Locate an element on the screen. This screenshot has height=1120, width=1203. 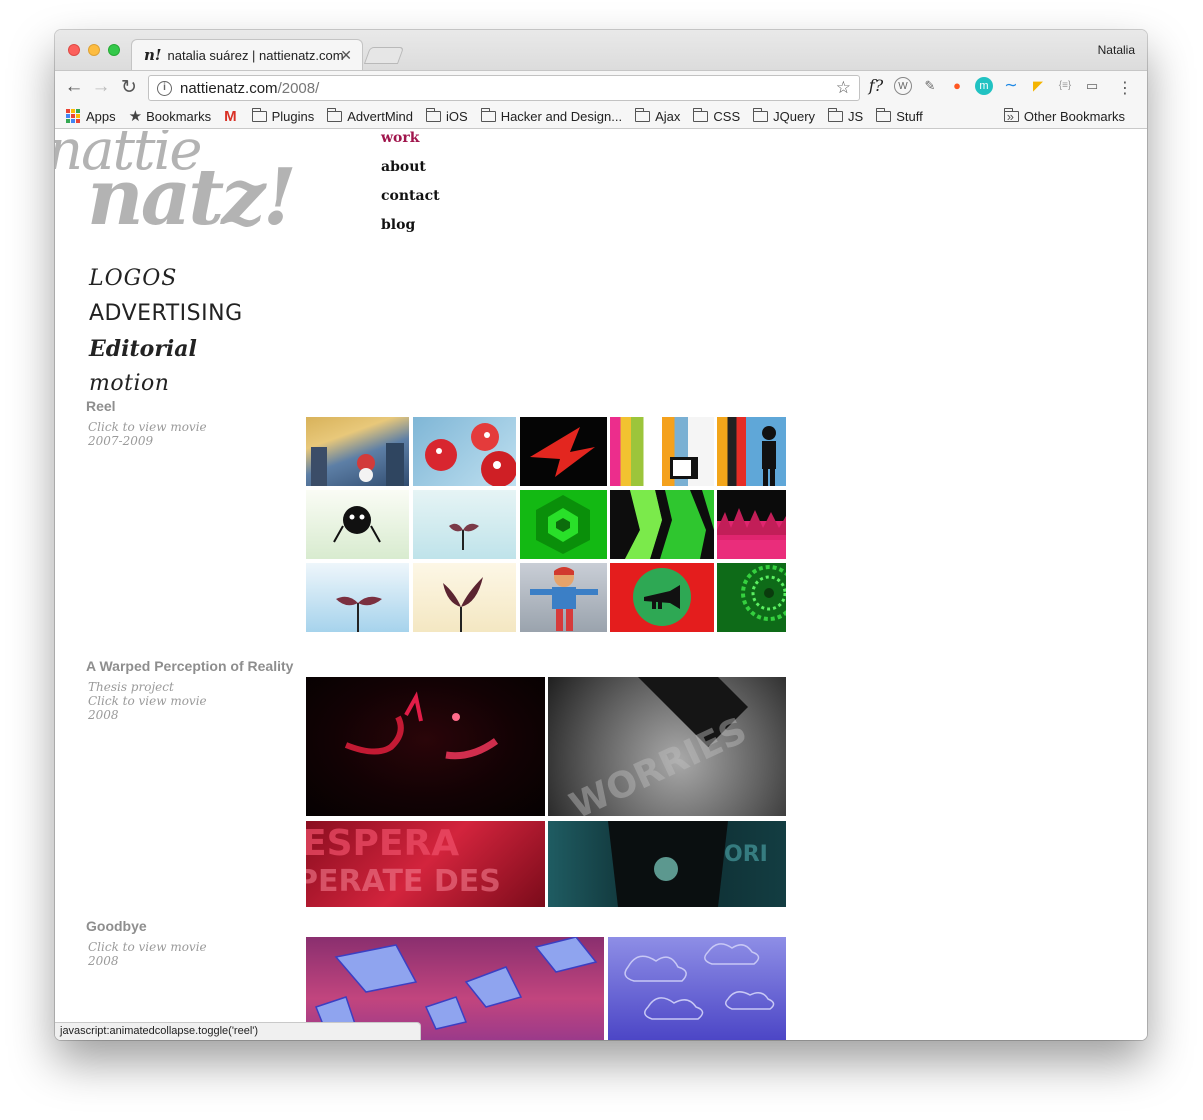
maximize-window-button is located at coordinates (114, 50).